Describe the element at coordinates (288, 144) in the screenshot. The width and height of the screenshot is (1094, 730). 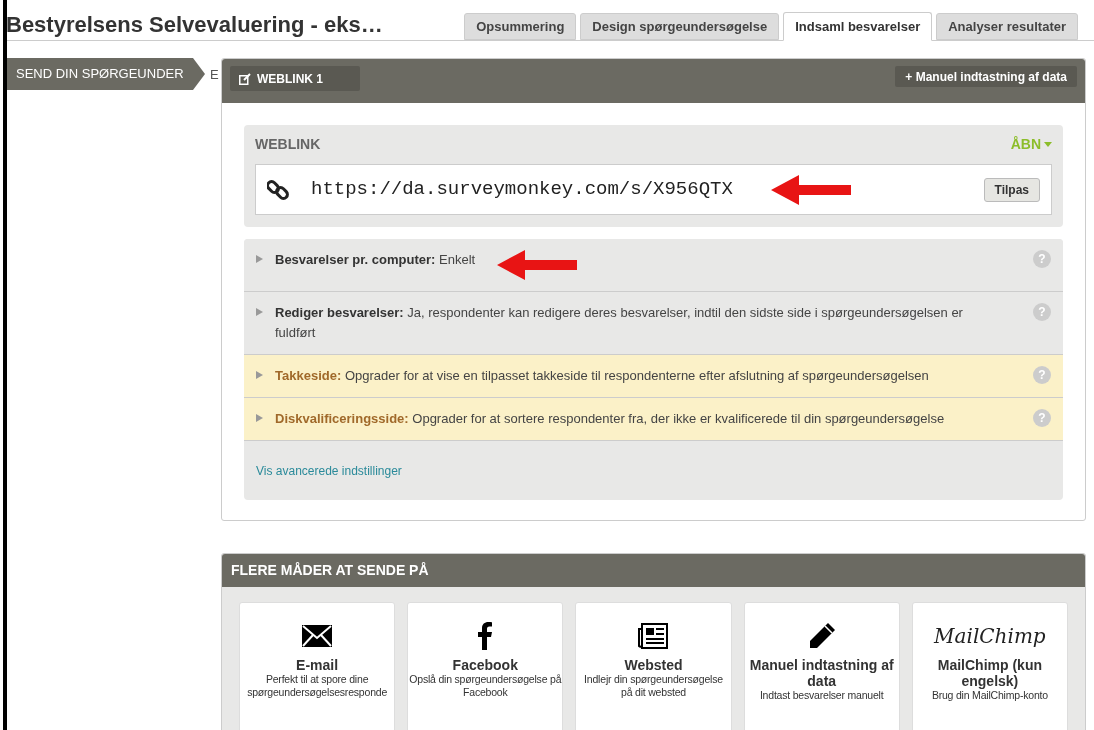
I see `weblink-heading: WEBLINK` at that location.